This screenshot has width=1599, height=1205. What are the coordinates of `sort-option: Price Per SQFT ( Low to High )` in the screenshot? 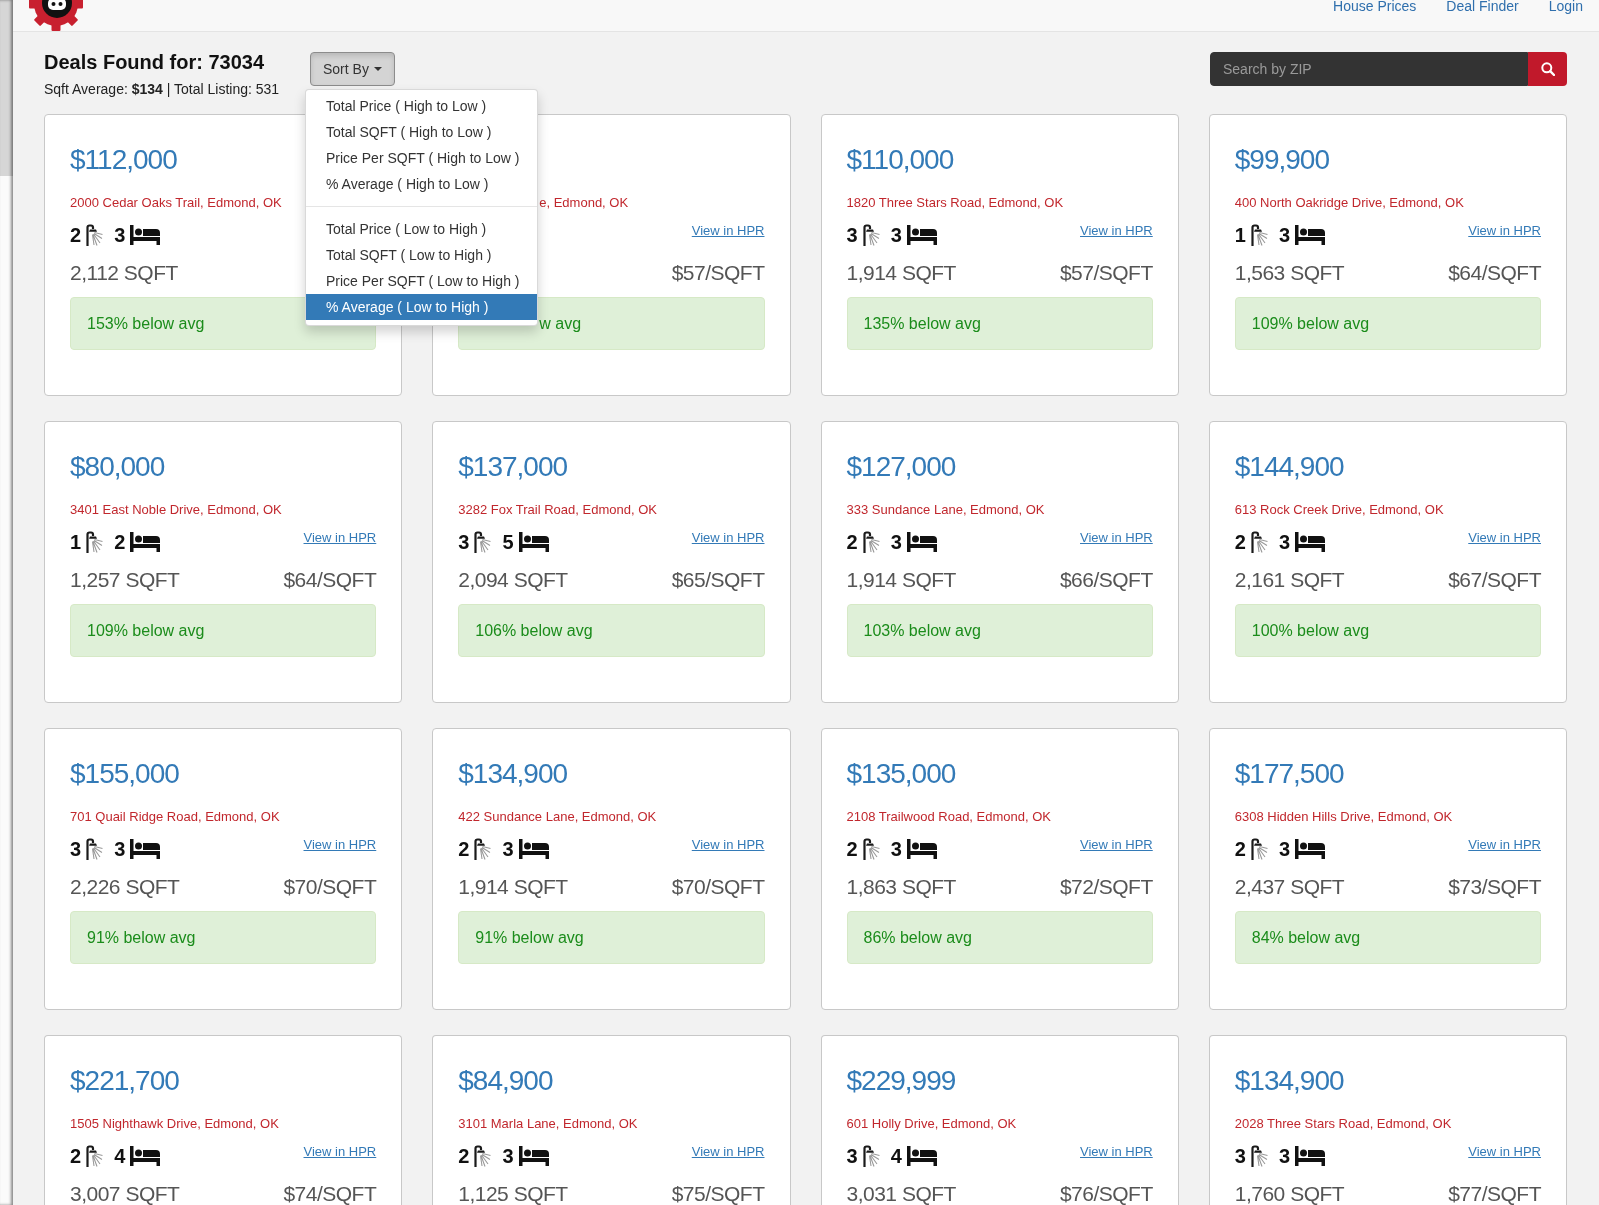 It's located at (421, 281).